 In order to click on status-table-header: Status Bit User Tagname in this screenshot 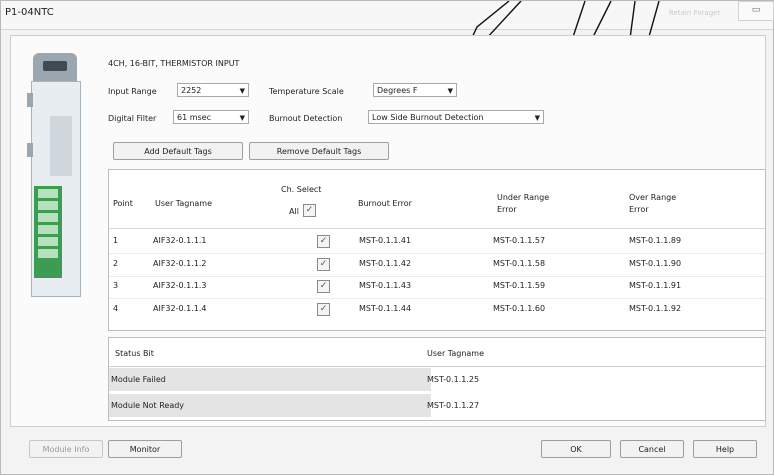, I will do `click(437, 352)`.